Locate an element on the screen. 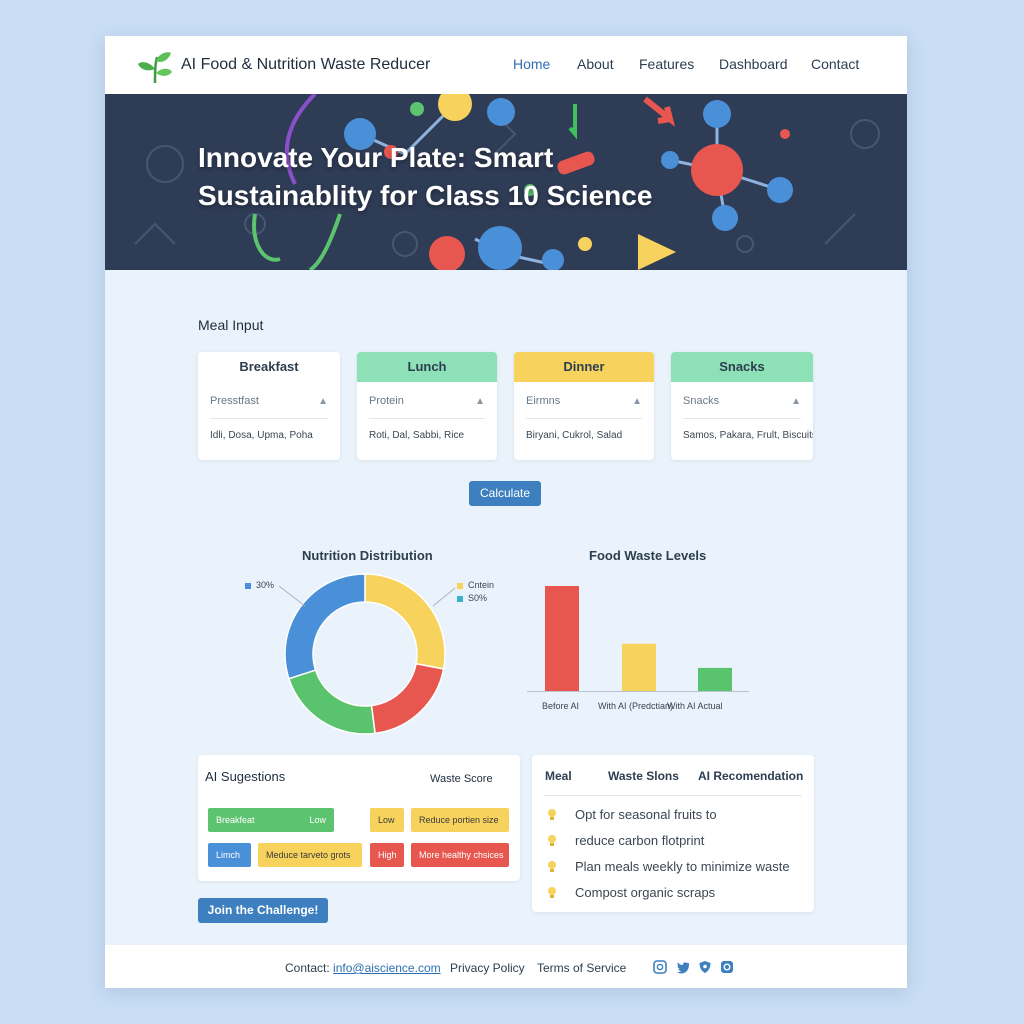 This screenshot has width=1024, height=1024. action-chip: Reduce portien size is located at coordinates (460, 820).